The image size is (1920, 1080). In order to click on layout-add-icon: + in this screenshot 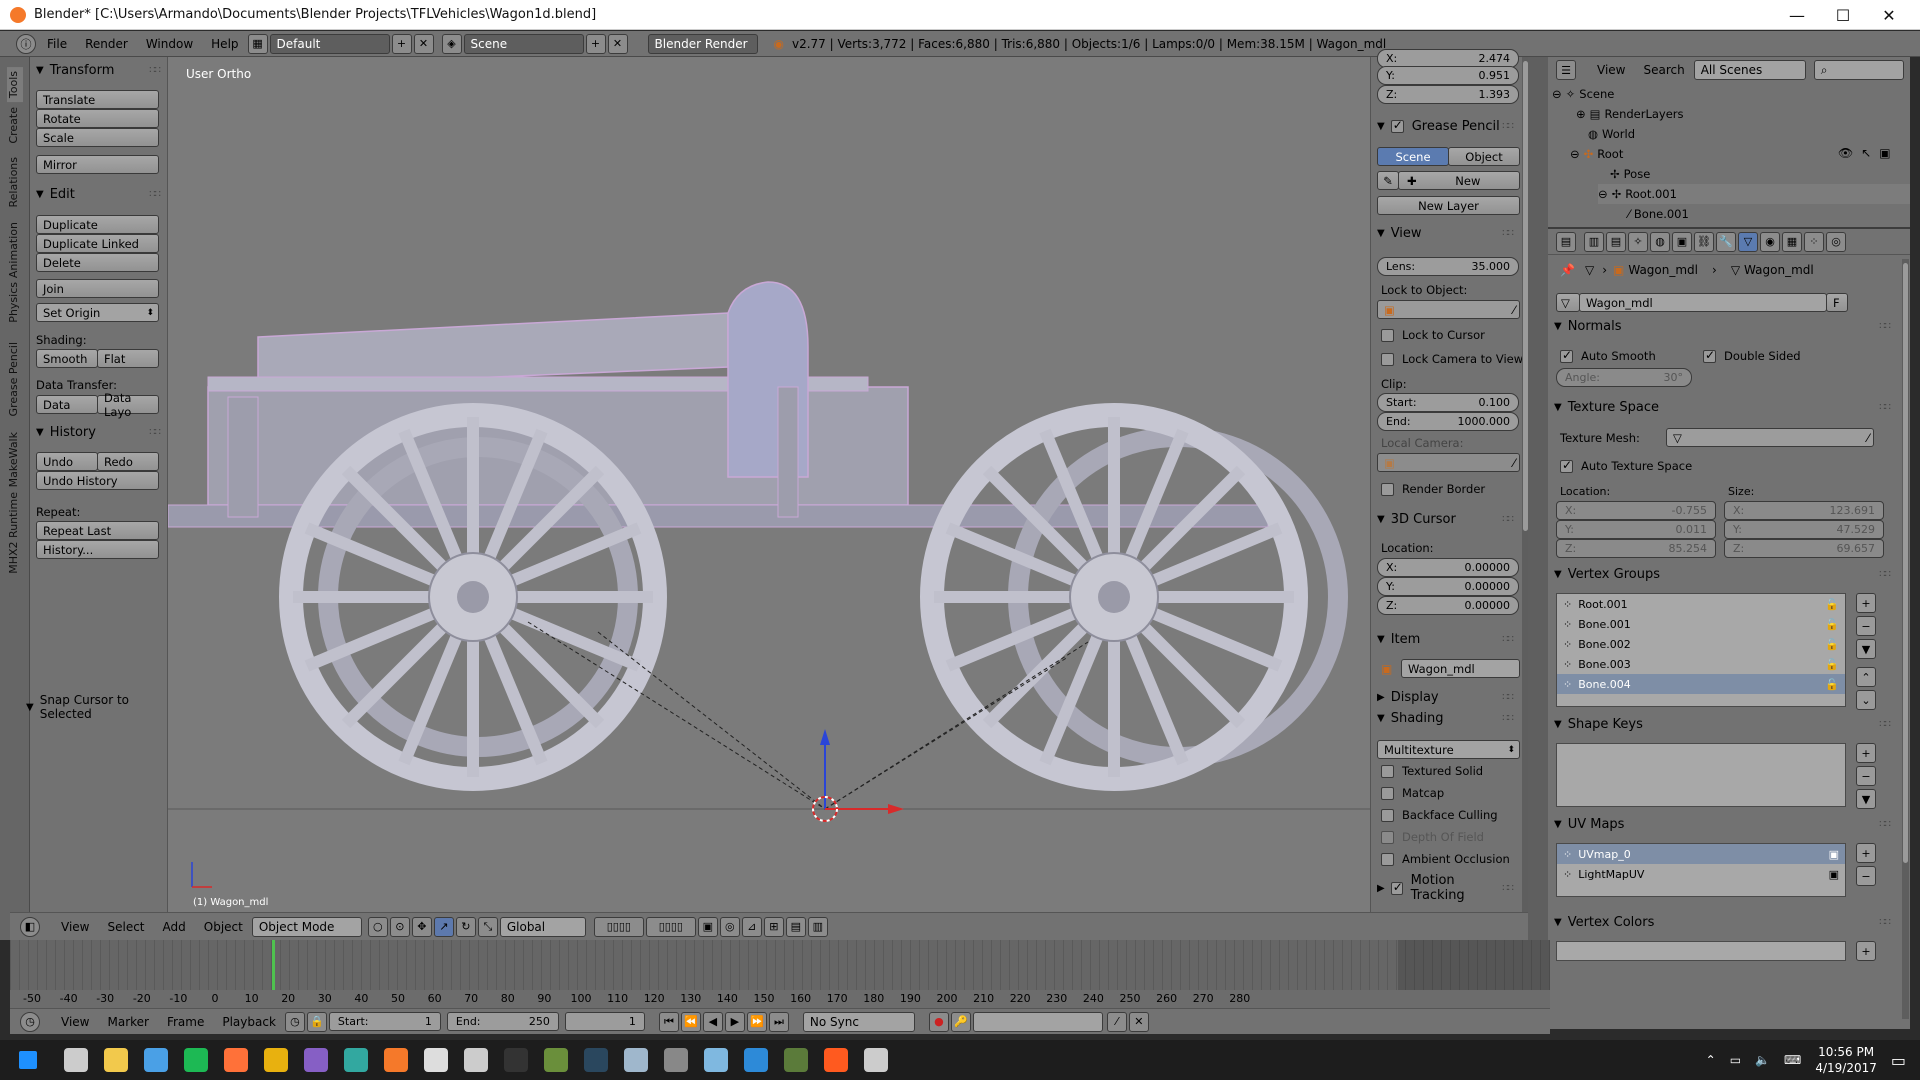, I will do `click(401, 43)`.